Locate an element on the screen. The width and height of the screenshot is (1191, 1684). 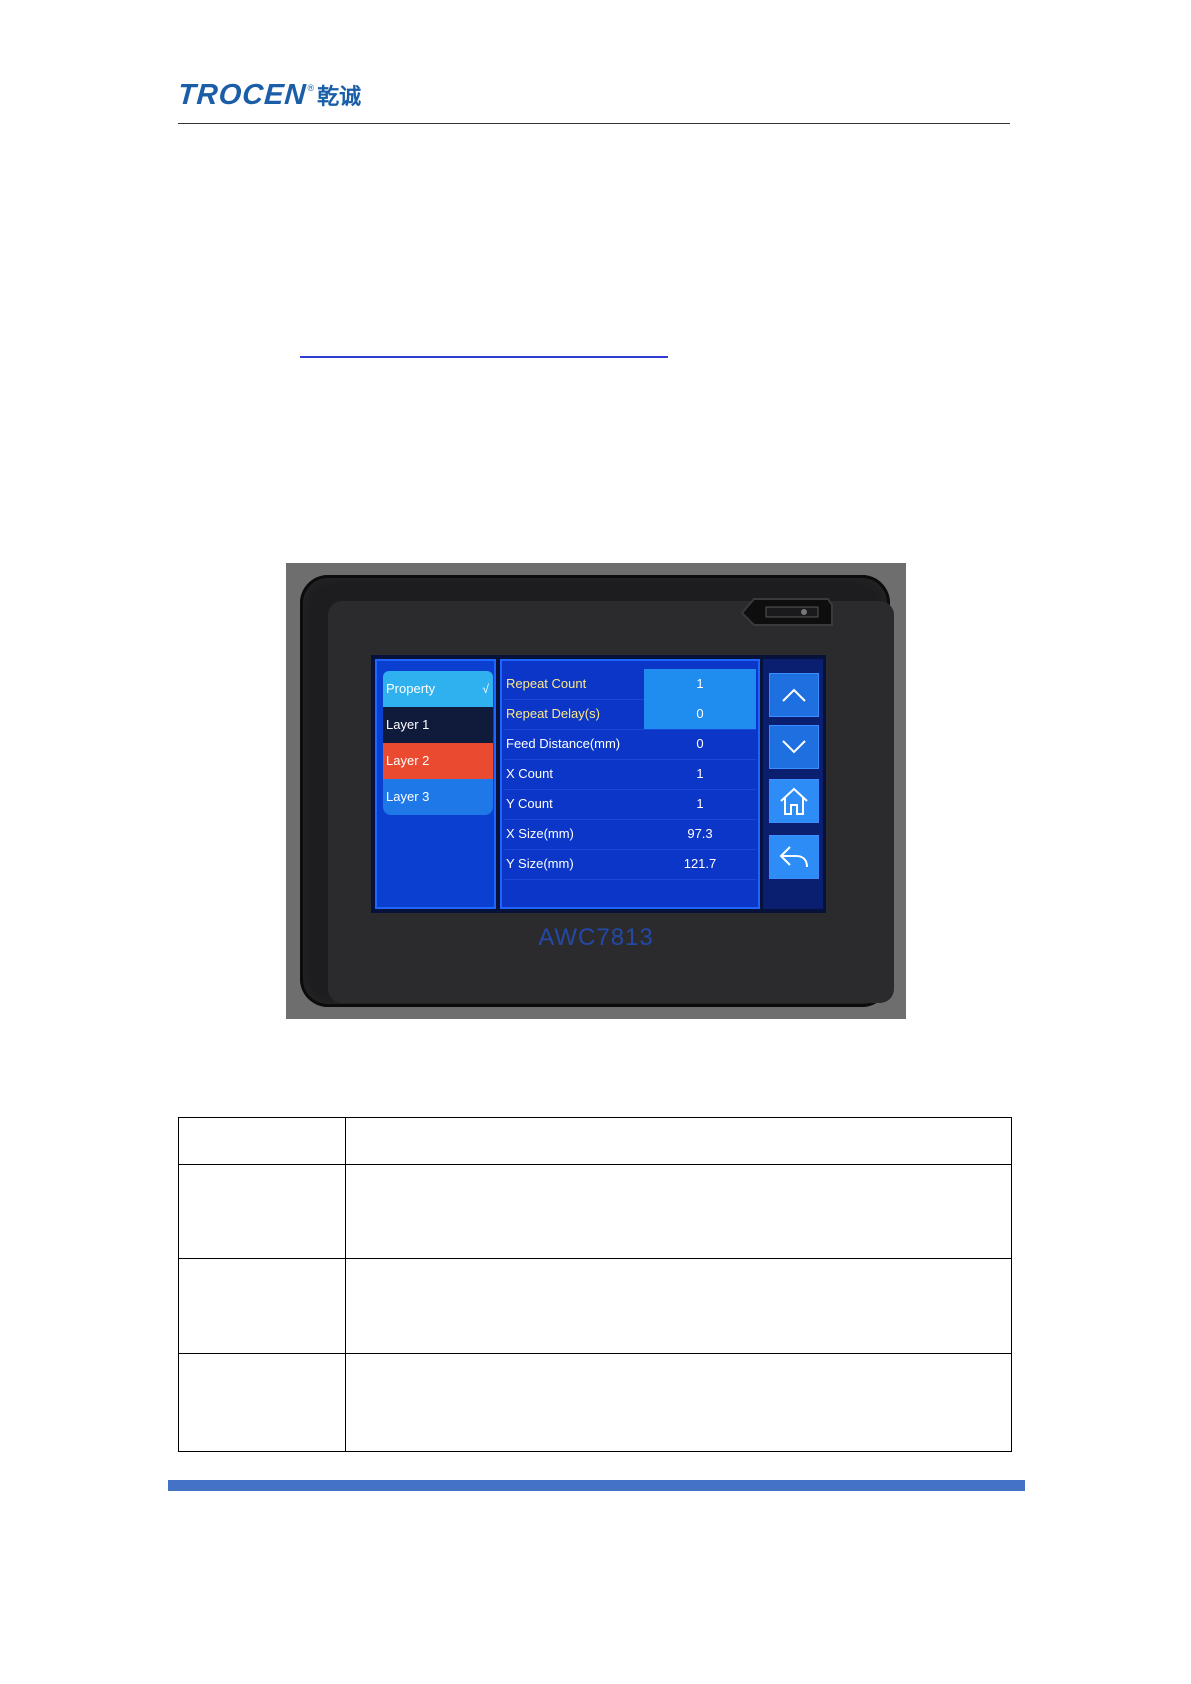
back-button is located at coordinates (794, 857).